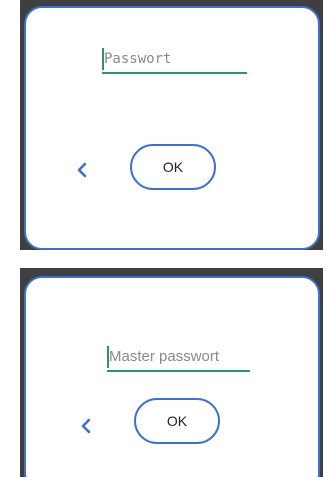 This screenshot has width=327, height=477. I want to click on master-password-placeholder: Master passwort, so click(164, 356).